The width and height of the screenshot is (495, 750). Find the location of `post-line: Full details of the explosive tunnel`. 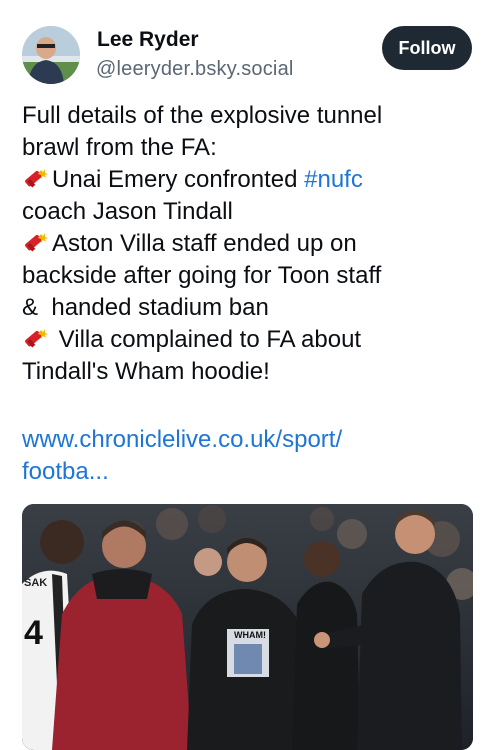

post-line: Full details of the explosive tunnel is located at coordinates (202, 115).